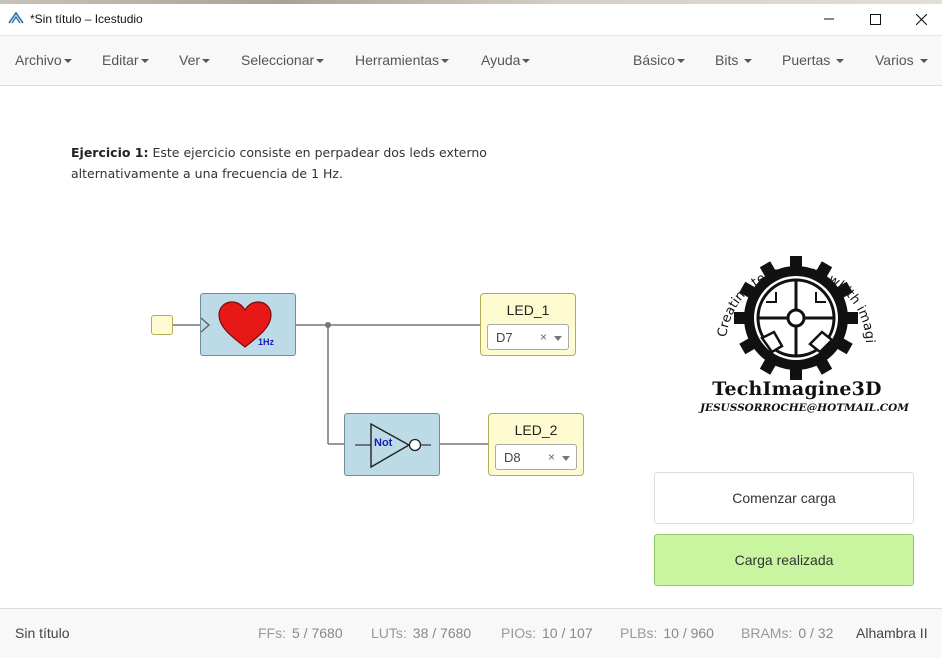  I want to click on not-gate-block: Not, so click(392, 444).